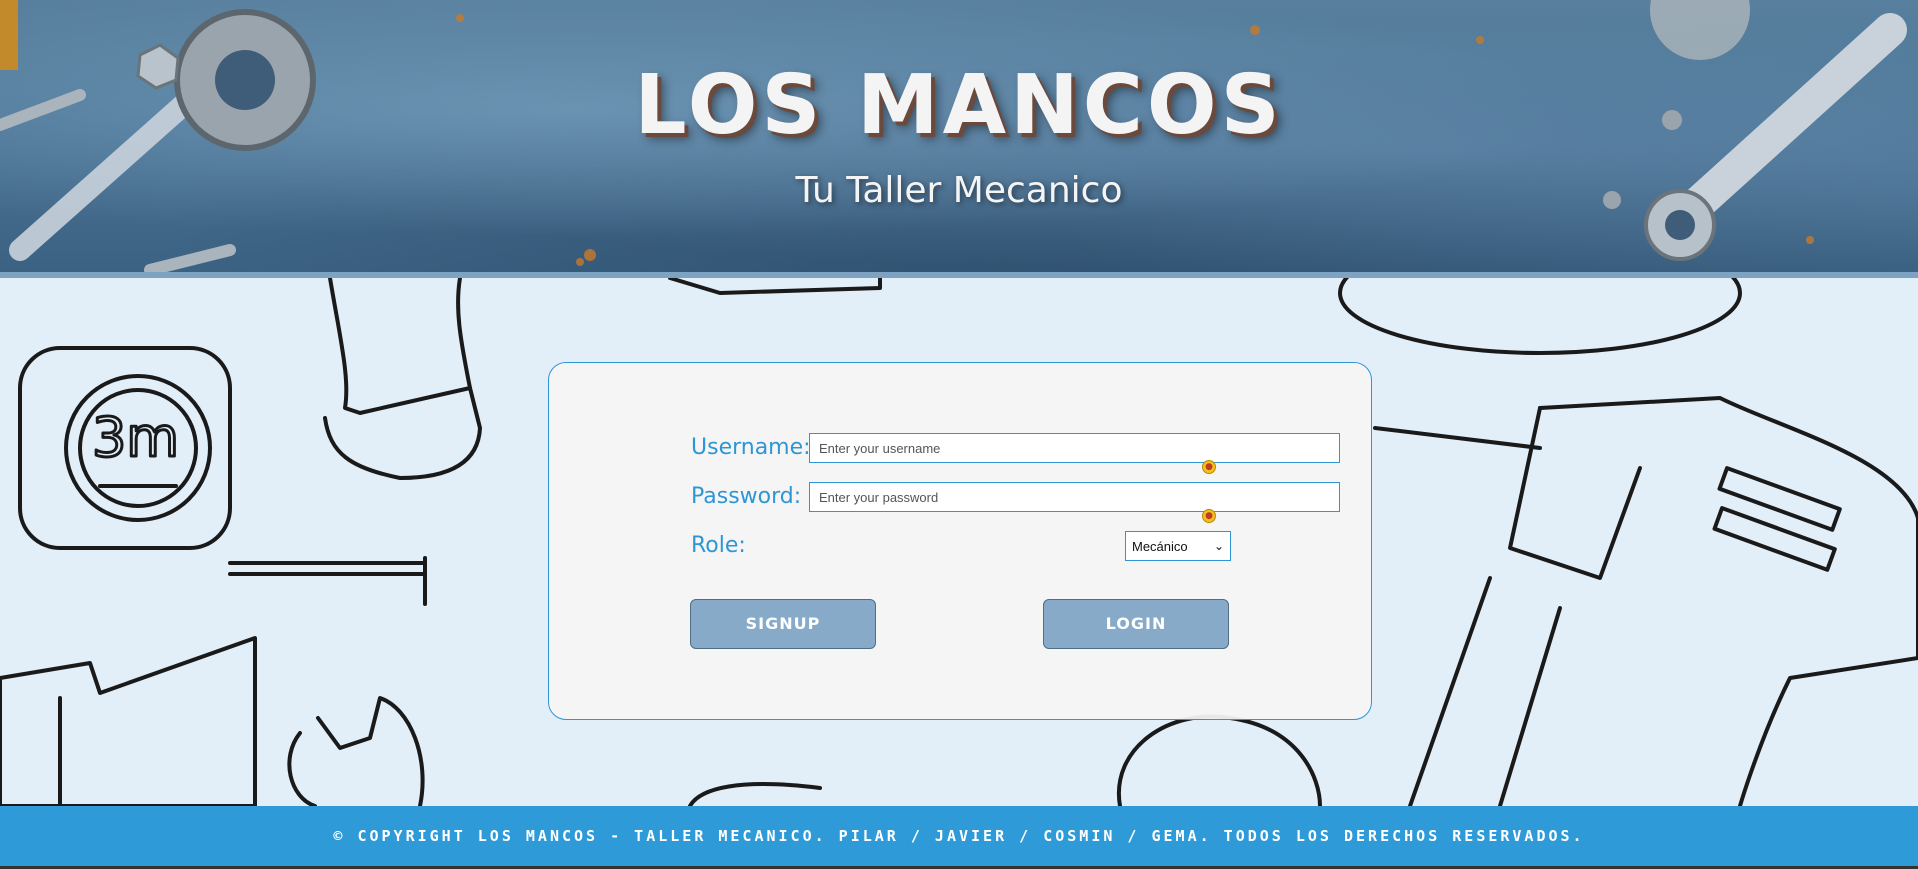 This screenshot has height=869, width=1918. I want to click on axe-sketch, so click(128, 721).